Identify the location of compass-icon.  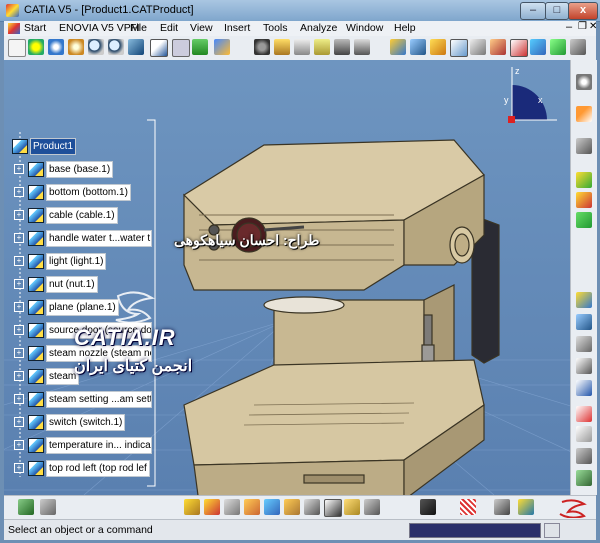
(584, 82).